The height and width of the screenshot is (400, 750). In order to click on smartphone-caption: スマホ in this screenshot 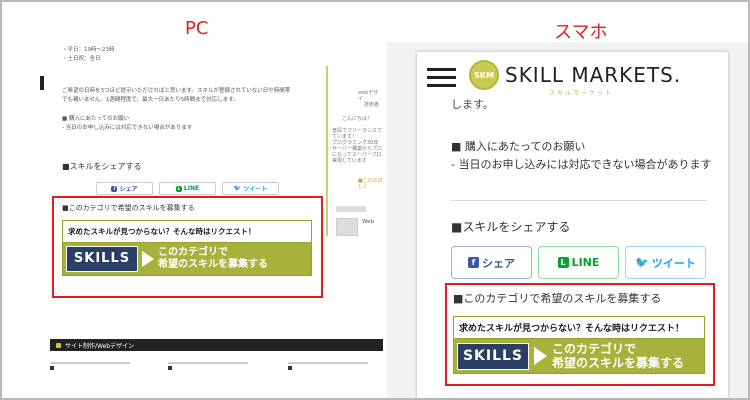, I will do `click(581, 32)`.